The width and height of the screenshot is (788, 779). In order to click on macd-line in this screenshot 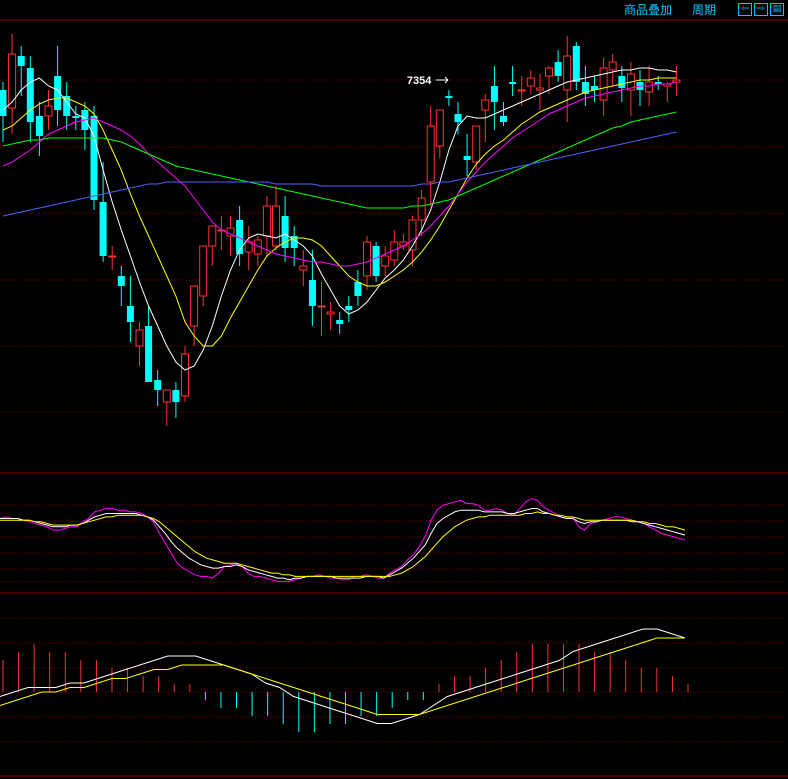, I will do `click(342, 676)`.